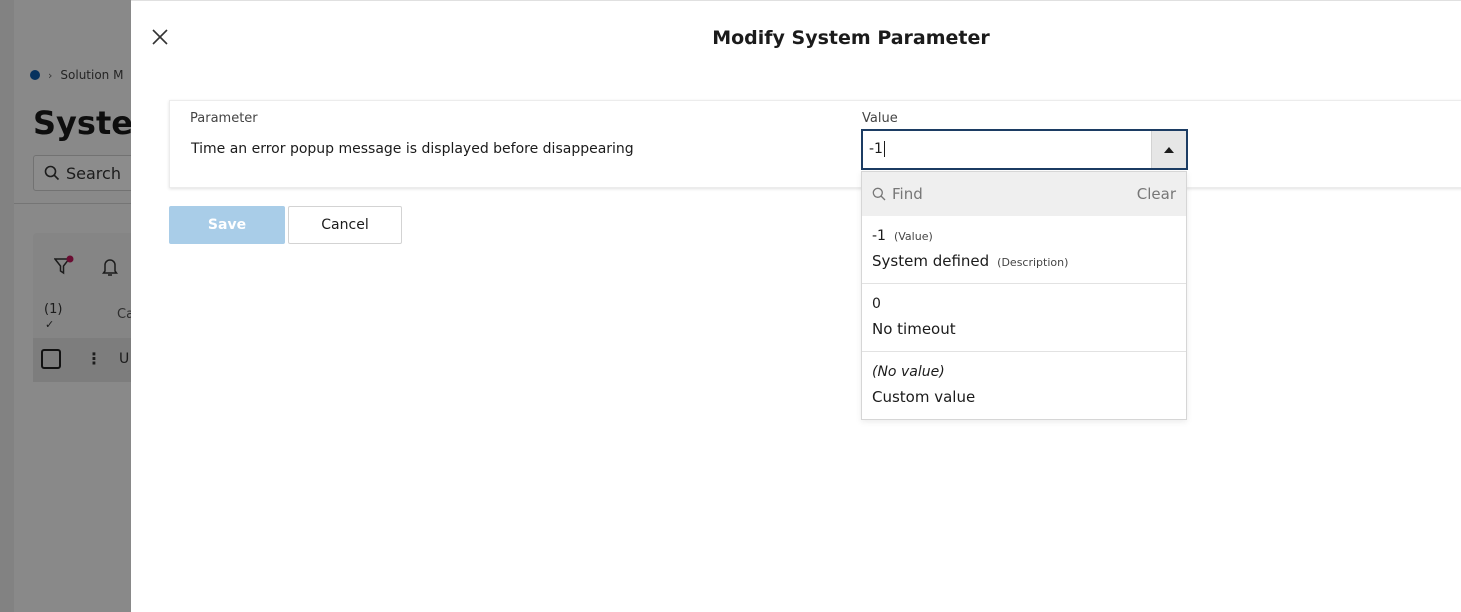 The width and height of the screenshot is (1461, 612). What do you see at coordinates (880, 118) in the screenshot?
I see `value-label: Value` at bounding box center [880, 118].